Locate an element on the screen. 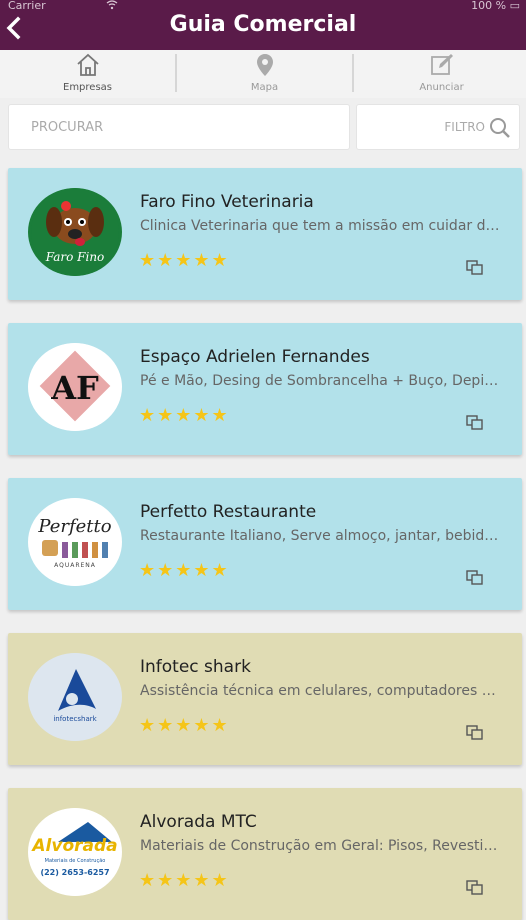  tab-bar: Empresas Mapa Anunciar is located at coordinates (263, 74).